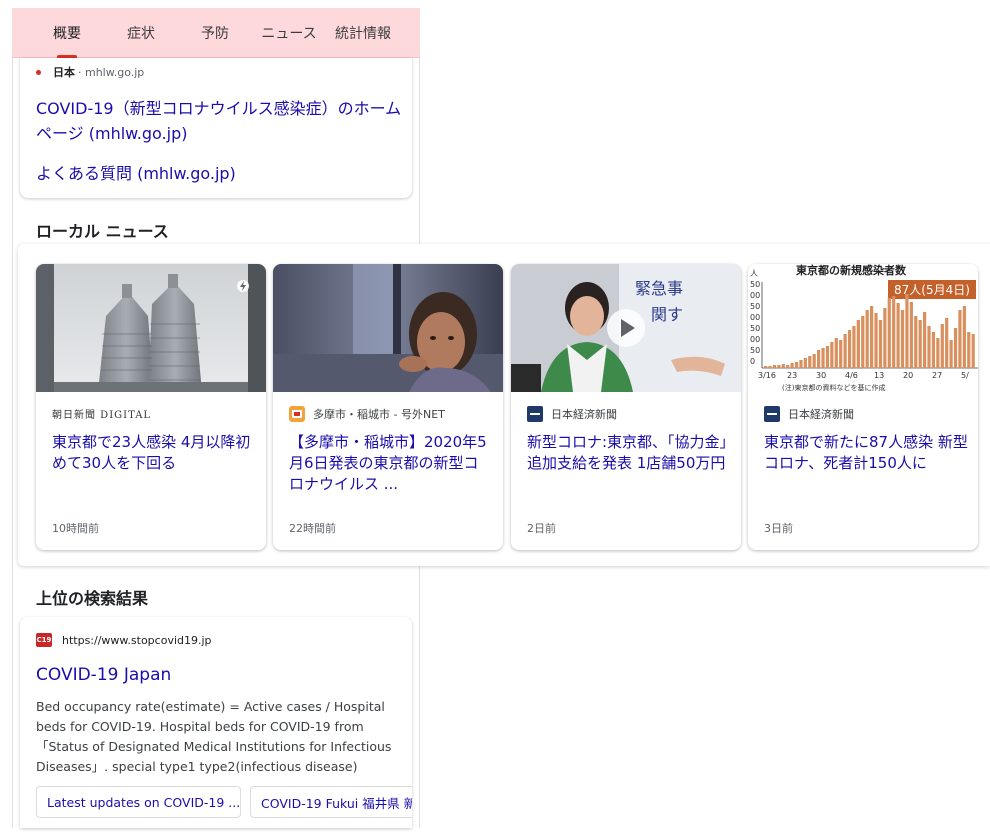  Describe the element at coordinates (75, 528) in the screenshot. I see `news-time-1: 10時間前` at that location.